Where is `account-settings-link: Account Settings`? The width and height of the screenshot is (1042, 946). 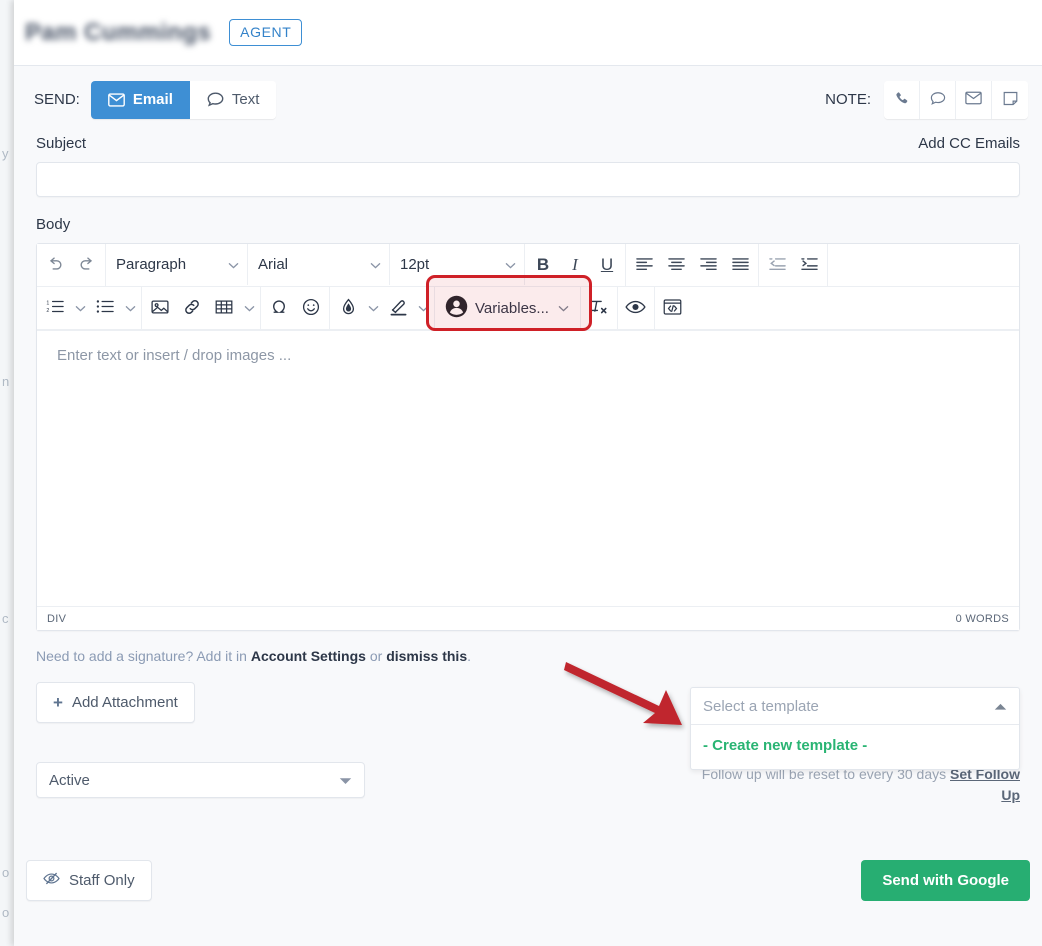 account-settings-link: Account Settings is located at coordinates (308, 656).